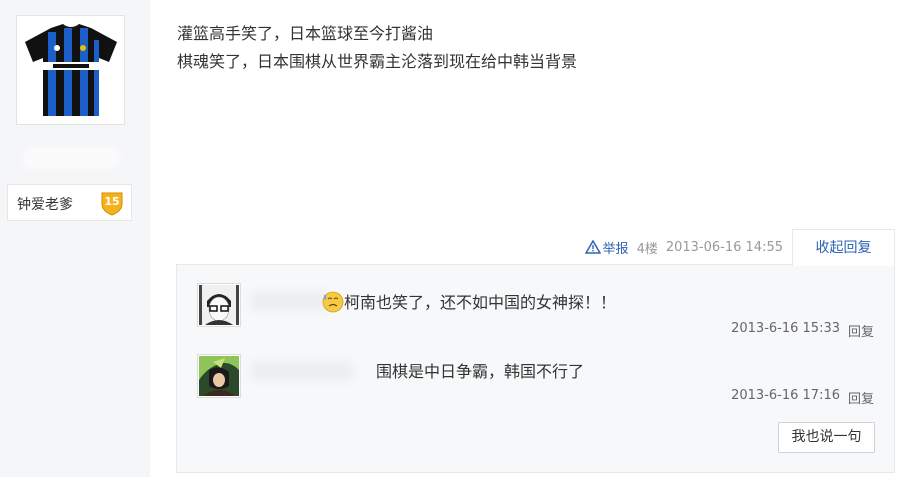  What do you see at coordinates (615, 249) in the screenshot?
I see `report-label: 举报` at bounding box center [615, 249].